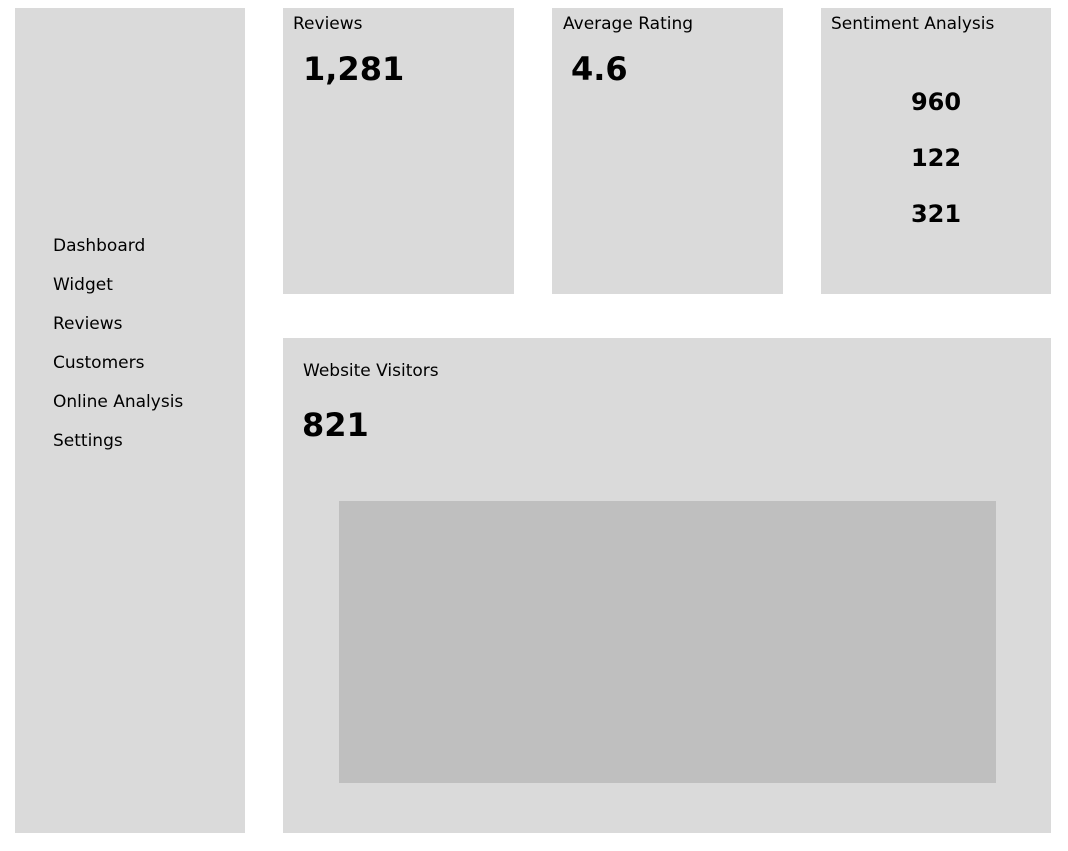 The height and width of the screenshot is (851, 1068). What do you see at coordinates (628, 24) in the screenshot?
I see `average-rating-card-title: Average Rating` at bounding box center [628, 24].